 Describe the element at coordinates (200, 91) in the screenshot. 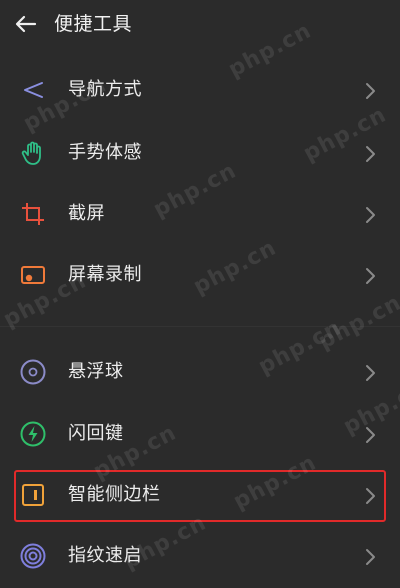

I see `list-item-navigation-mode: 导航方式` at that location.